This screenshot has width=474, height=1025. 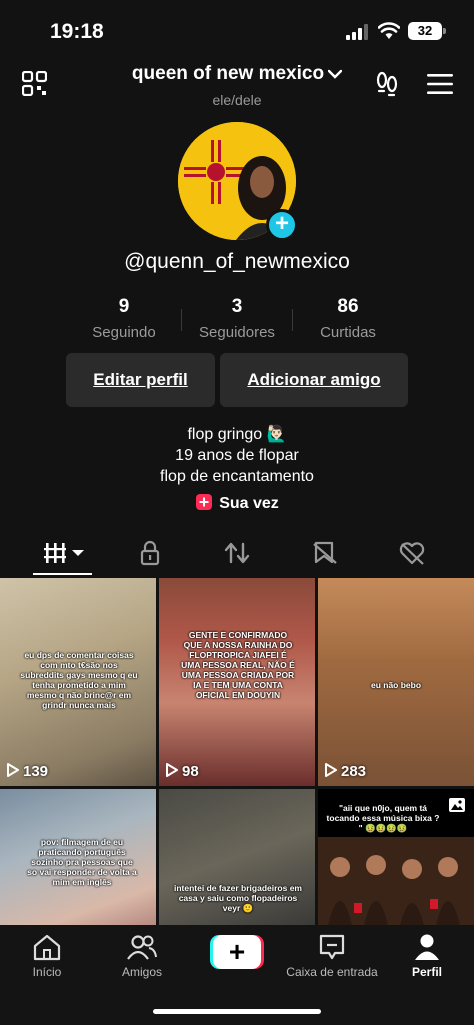 I want to click on stat-followers-count: 3, so click(x=237, y=306).